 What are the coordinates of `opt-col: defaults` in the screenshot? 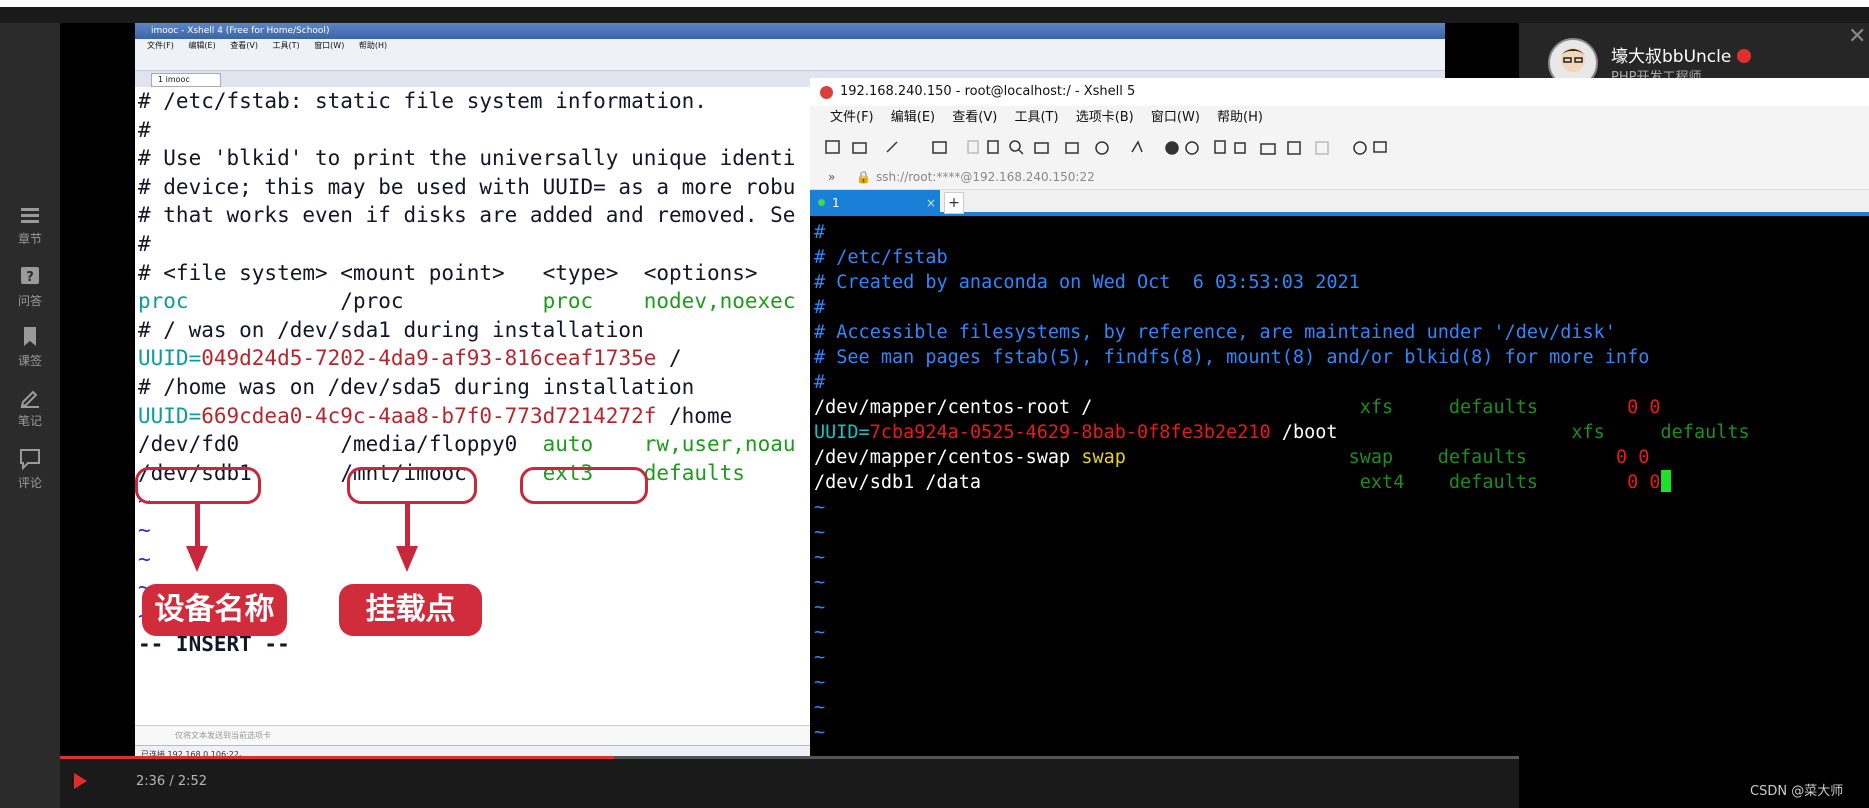 It's located at (1493, 482).